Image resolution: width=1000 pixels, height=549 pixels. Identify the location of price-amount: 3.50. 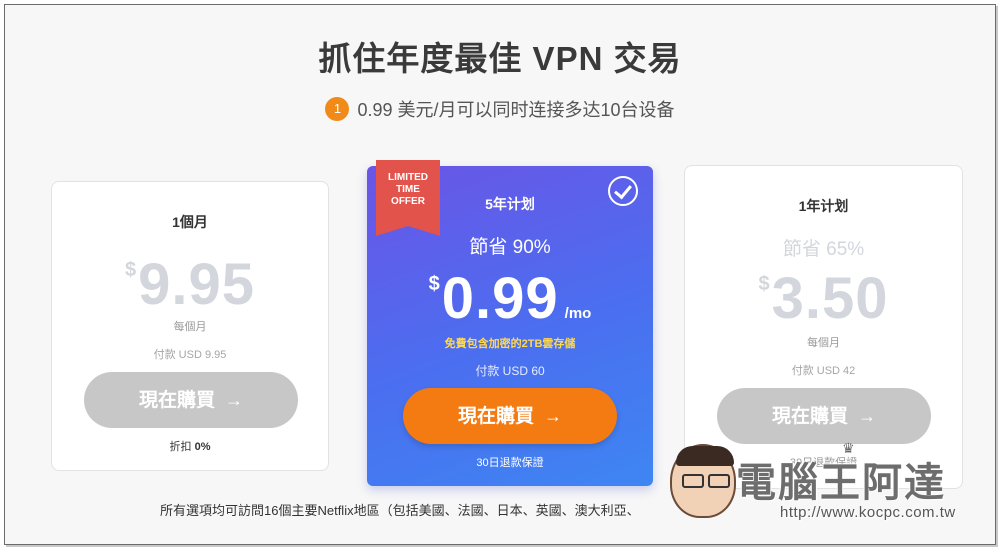
(830, 298).